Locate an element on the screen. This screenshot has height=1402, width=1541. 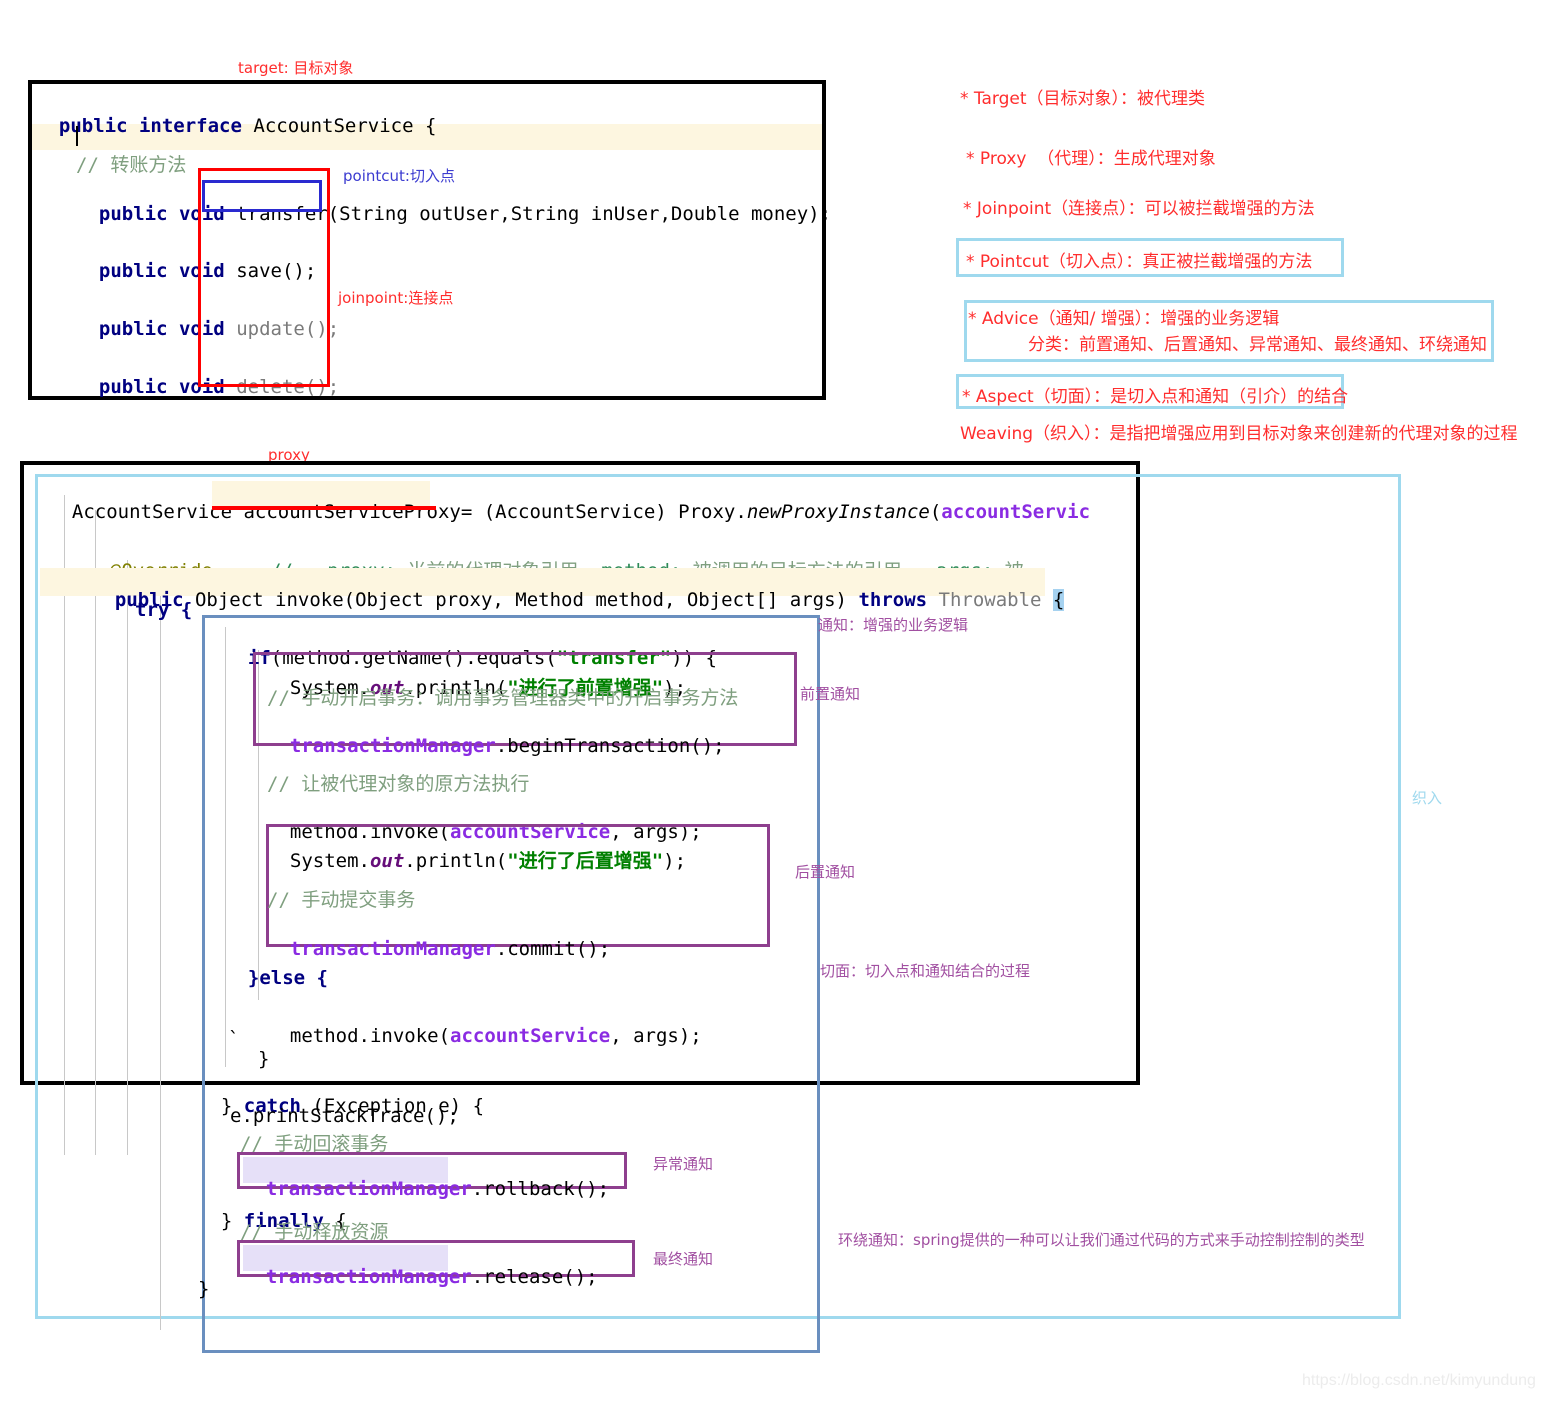
interface-comment-transfer: // 转账方法 is located at coordinates (131, 165).